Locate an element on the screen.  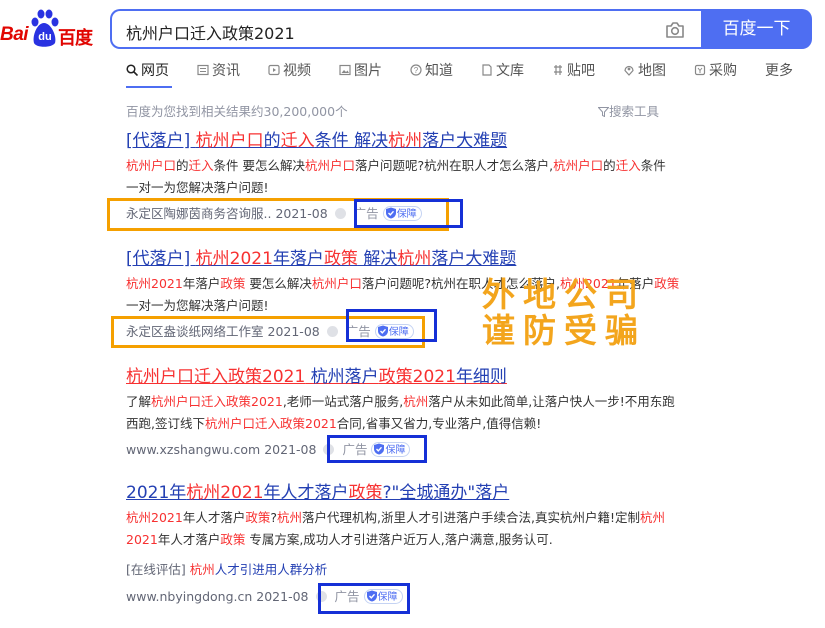
baidu-logo: Bai du 百度 is located at coordinates (50, 28).